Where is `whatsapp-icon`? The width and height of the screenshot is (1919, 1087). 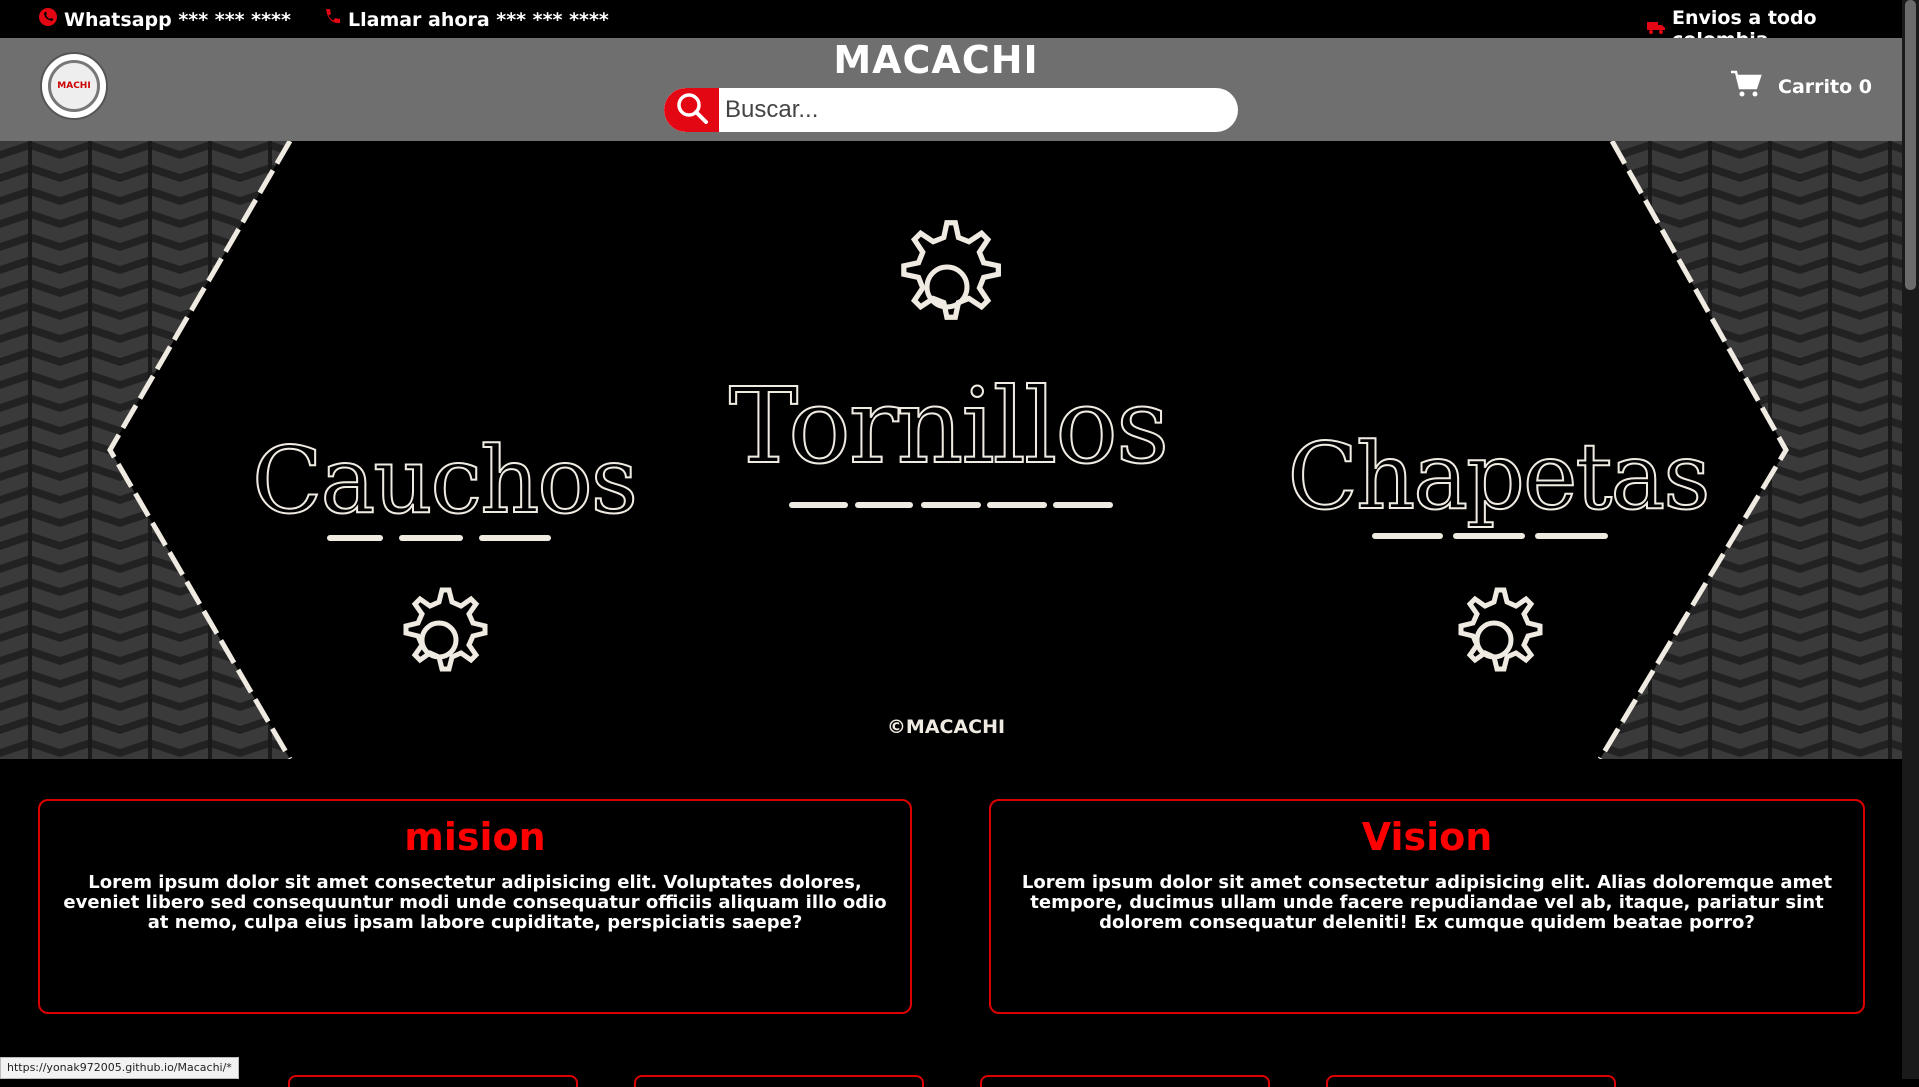 whatsapp-icon is located at coordinates (48, 19).